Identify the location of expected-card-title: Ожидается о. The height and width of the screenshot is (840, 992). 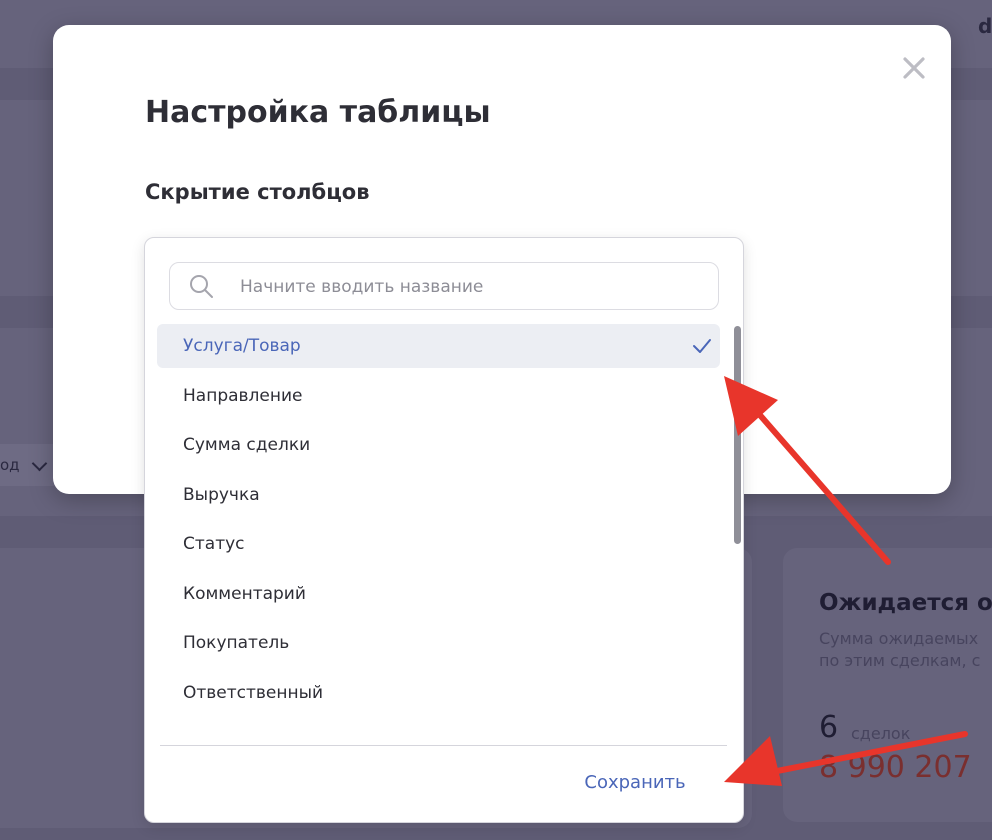
(905, 603).